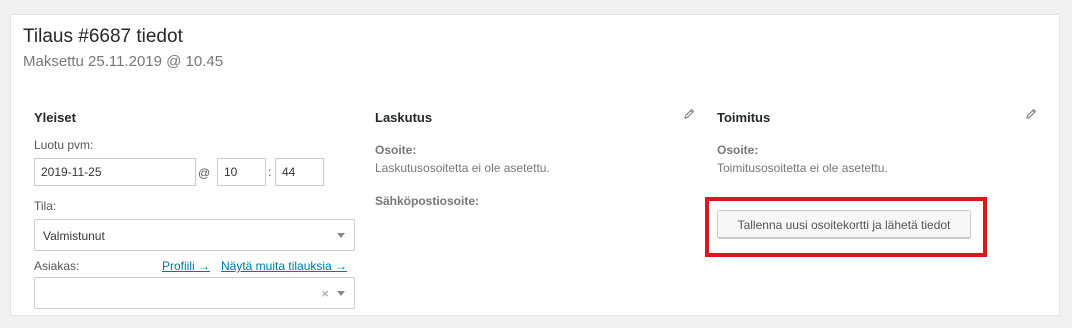  What do you see at coordinates (270, 172) in the screenshot?
I see `time-colon: :` at bounding box center [270, 172].